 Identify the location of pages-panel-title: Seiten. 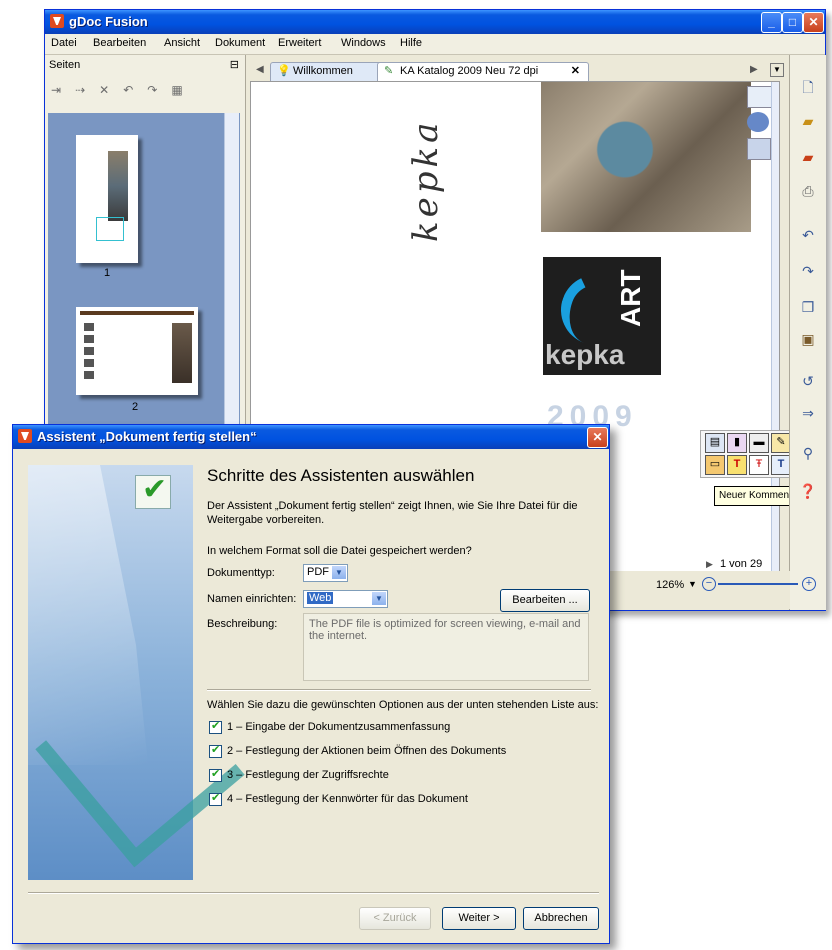
(65, 65).